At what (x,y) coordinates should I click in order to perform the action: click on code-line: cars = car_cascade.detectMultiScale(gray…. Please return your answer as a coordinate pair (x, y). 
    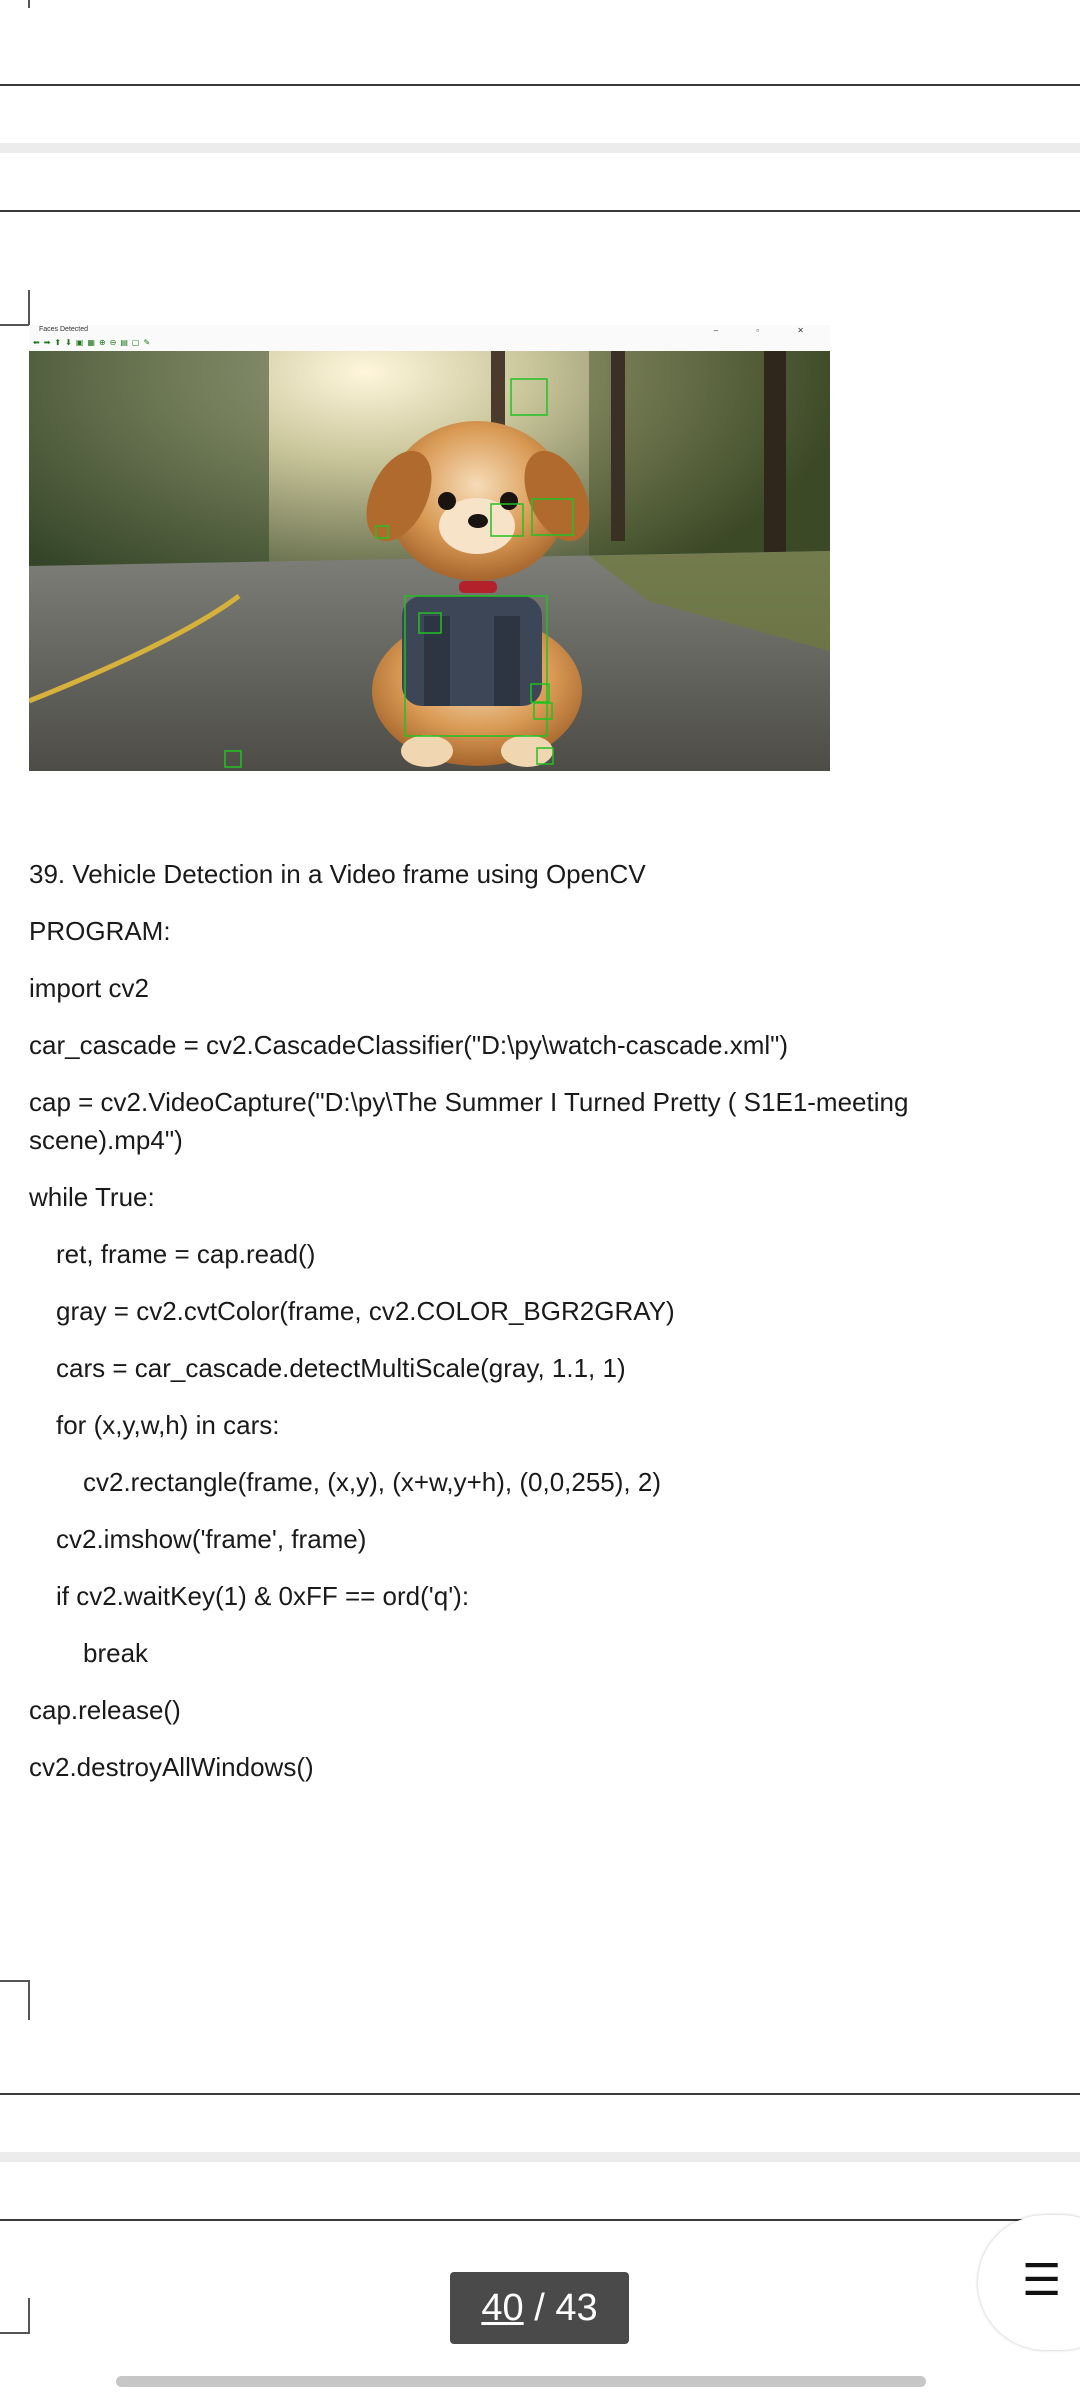
    Looking at the image, I should click on (341, 1368).